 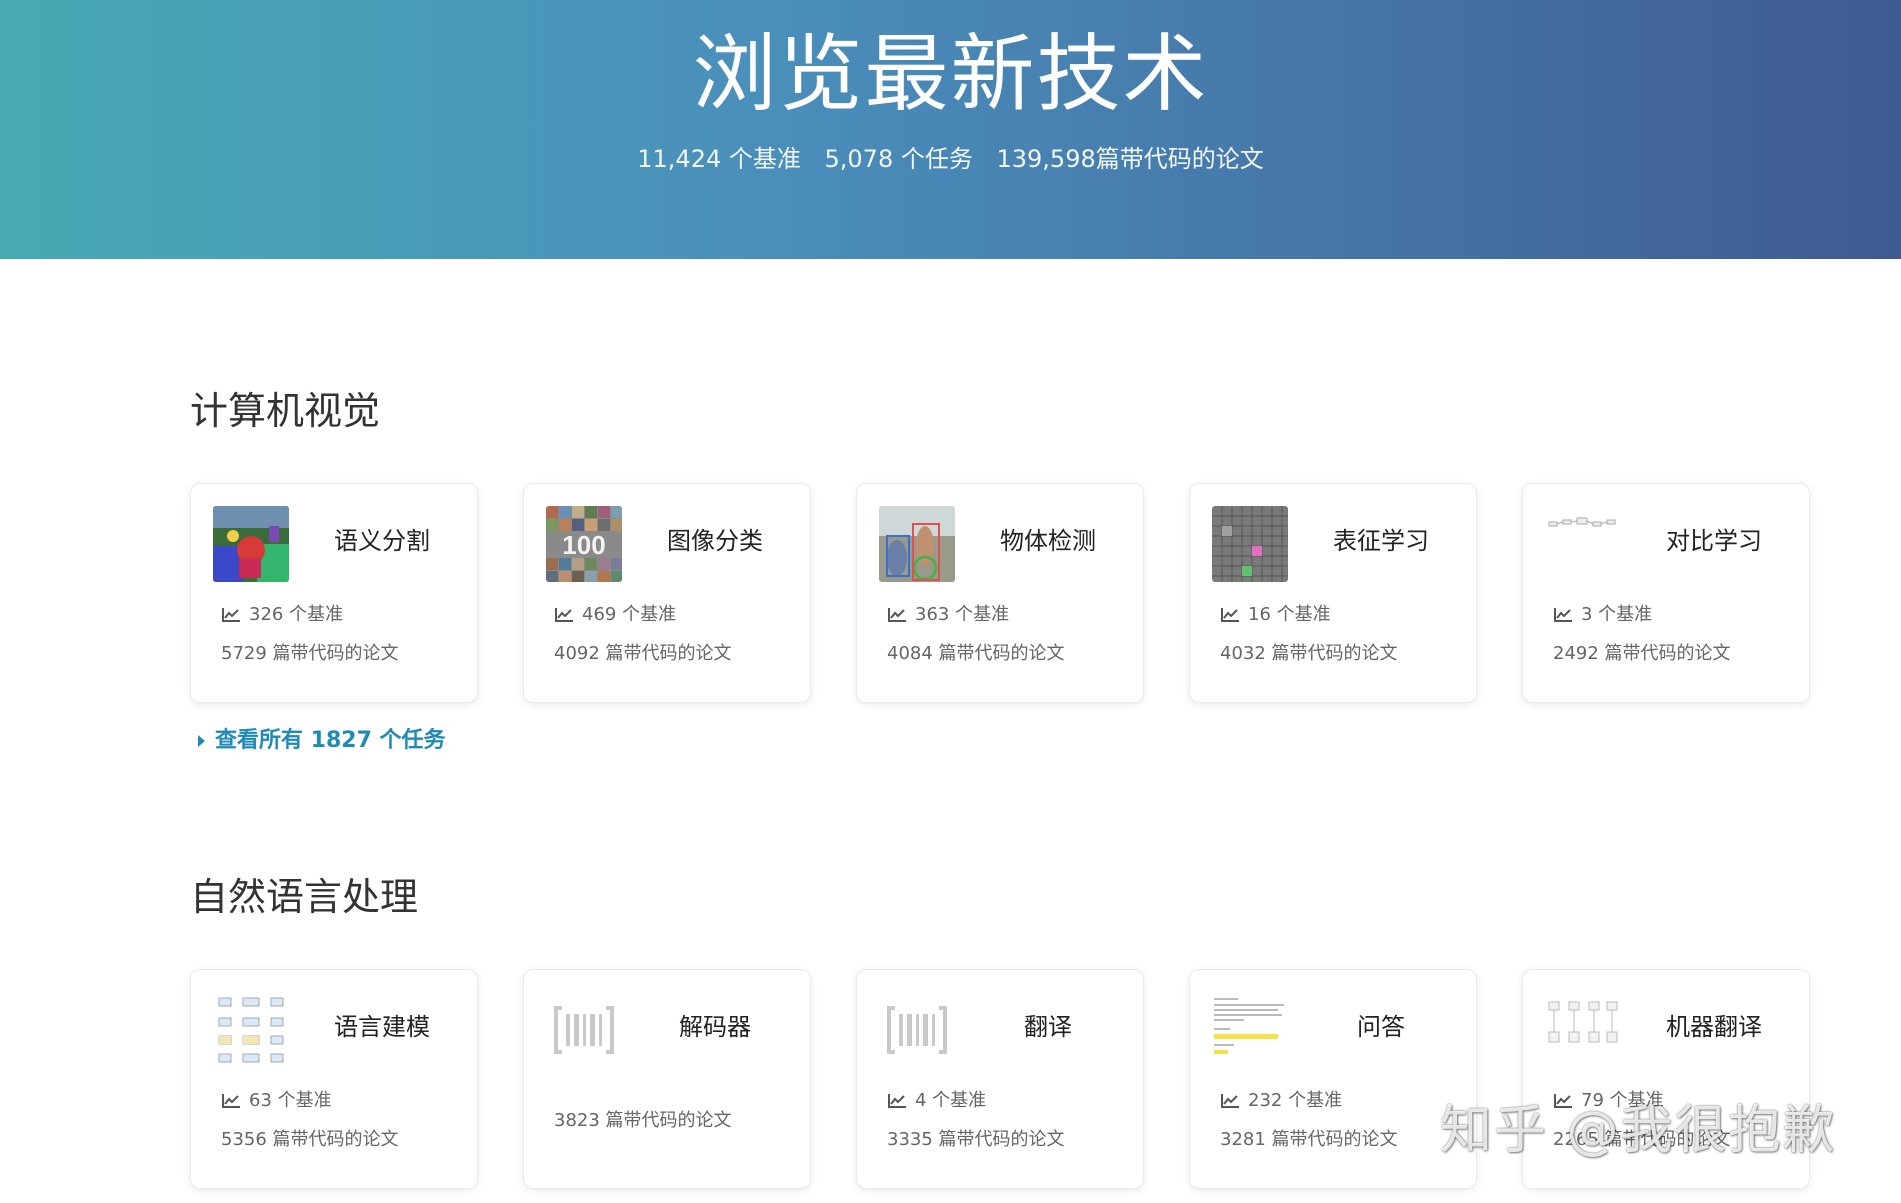 I want to click on task-card-decoder: 解码器 3823 篇带代码的论文, so click(x=667, y=1079).